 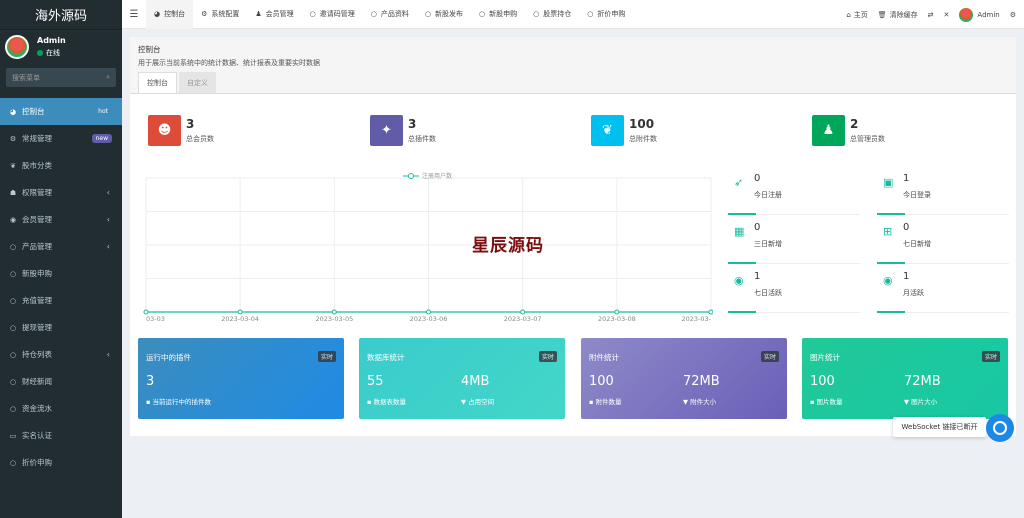 I want to click on card-label: ▪ 图片数量, so click(x=826, y=401).